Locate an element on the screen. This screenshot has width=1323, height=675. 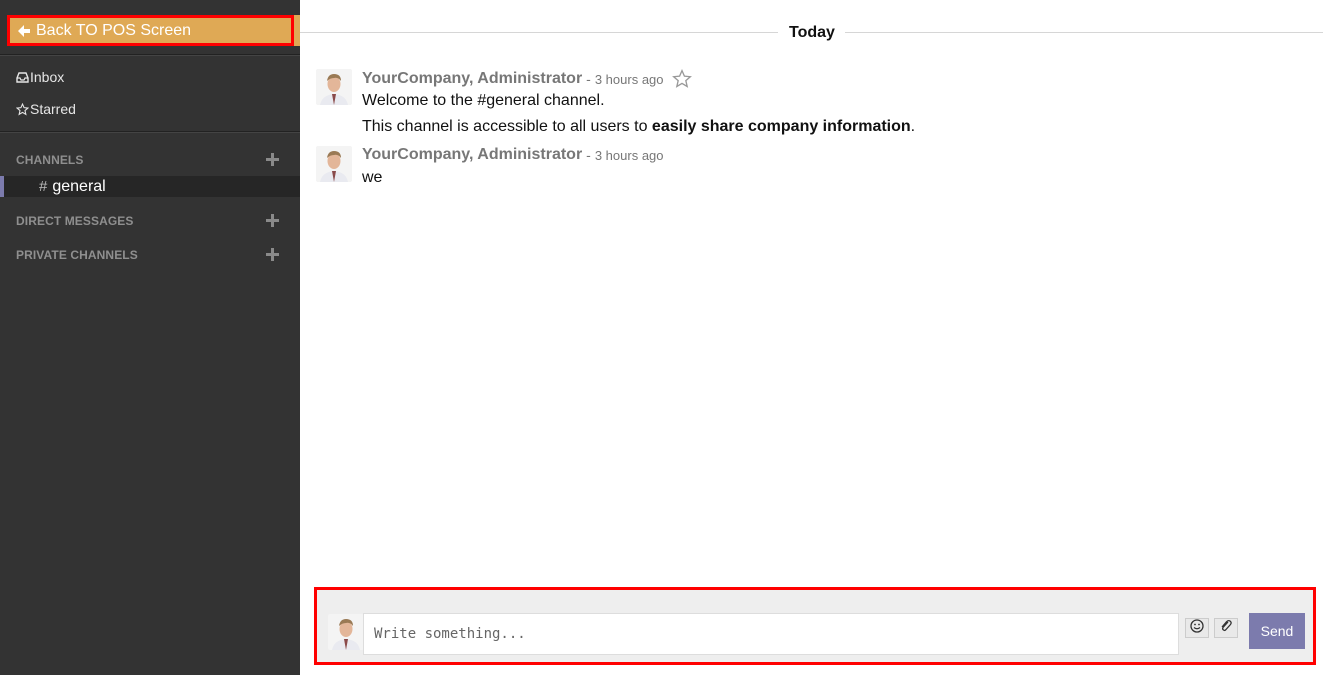
add-channel-plus-icon is located at coordinates (273, 160).